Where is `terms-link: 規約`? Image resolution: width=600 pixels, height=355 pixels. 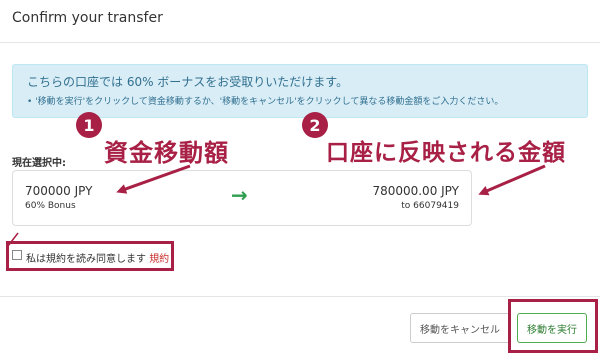
terms-link: 規約 is located at coordinates (159, 259).